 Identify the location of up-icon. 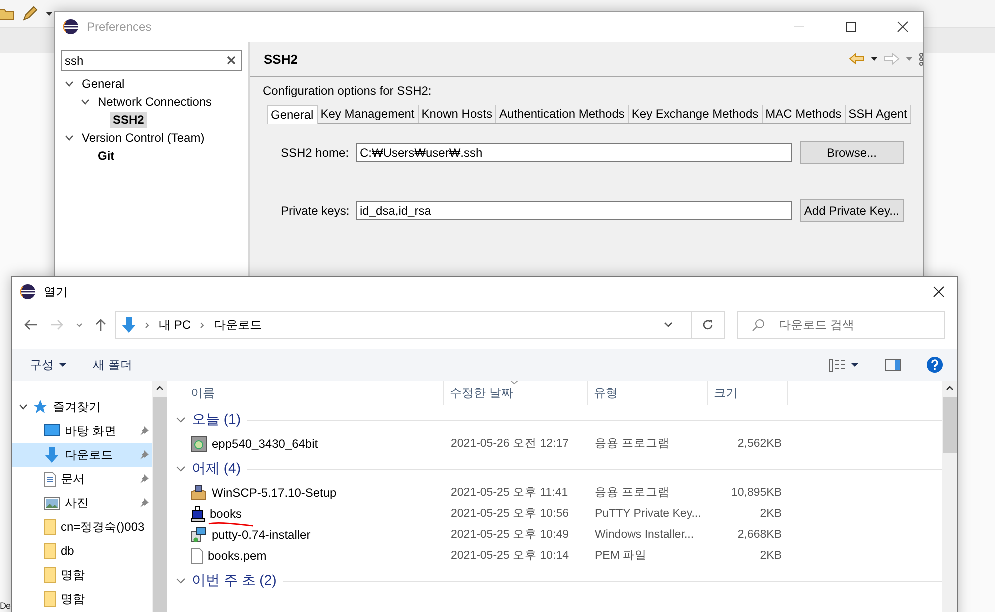
(101, 325).